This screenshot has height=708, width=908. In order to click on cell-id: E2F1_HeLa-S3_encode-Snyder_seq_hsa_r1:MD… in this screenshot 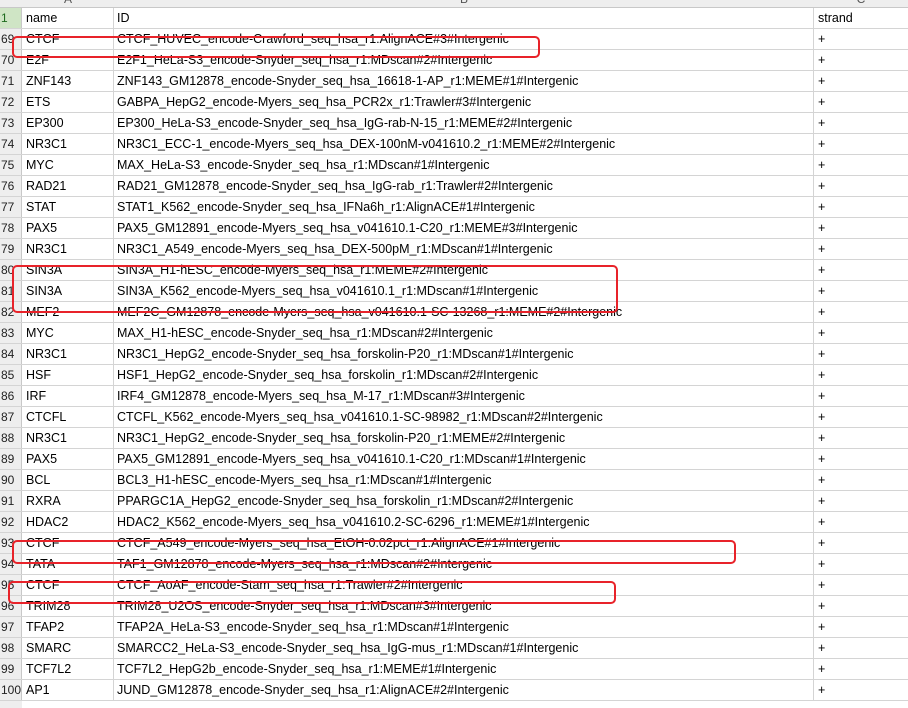, I will do `click(464, 60)`.